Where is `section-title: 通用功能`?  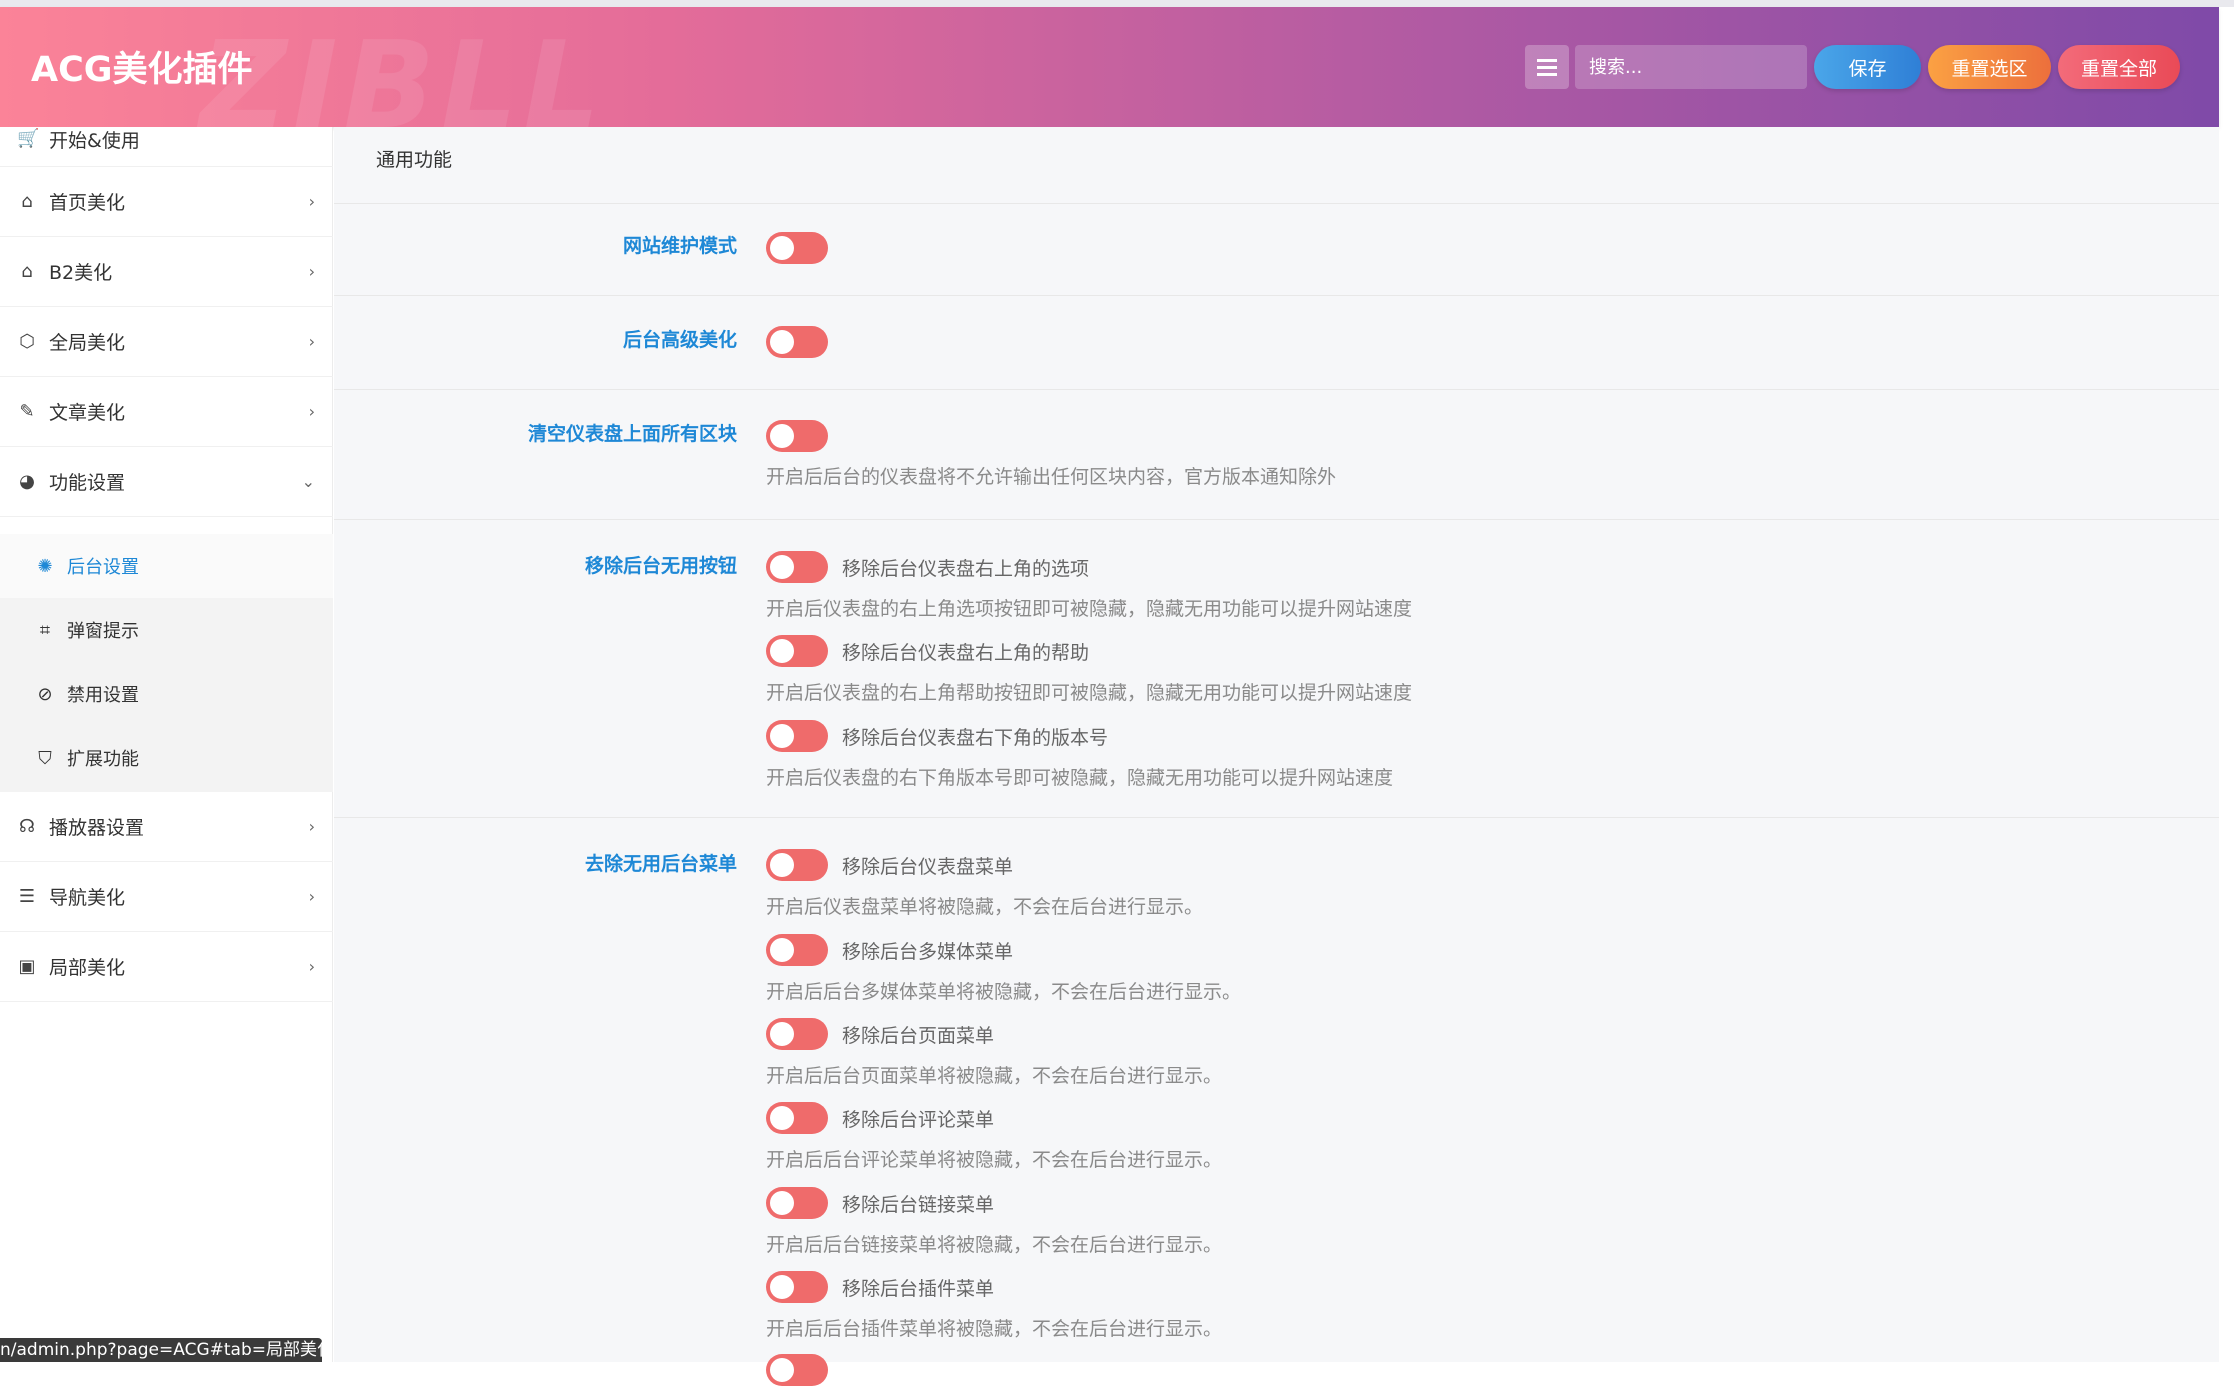 section-title: 通用功能 is located at coordinates (414, 160).